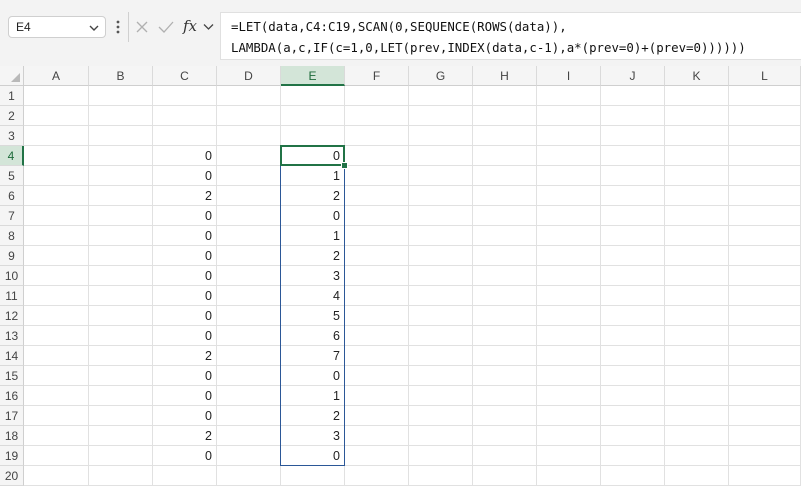  Describe the element at coordinates (441, 236) in the screenshot. I see `cell-g8` at that location.